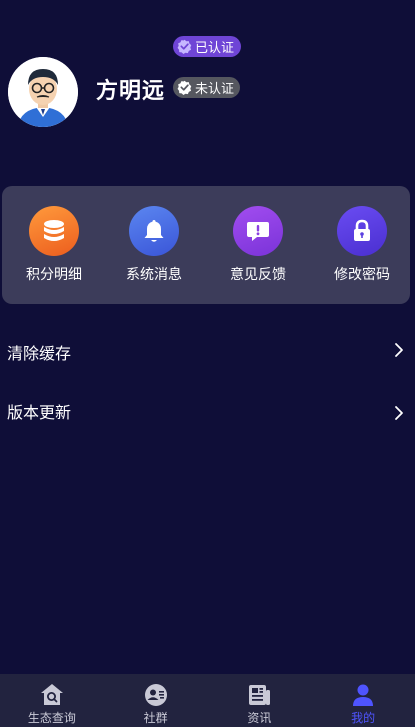 The width and height of the screenshot is (415, 727). What do you see at coordinates (184, 87) in the screenshot?
I see `unverified-check-icon` at bounding box center [184, 87].